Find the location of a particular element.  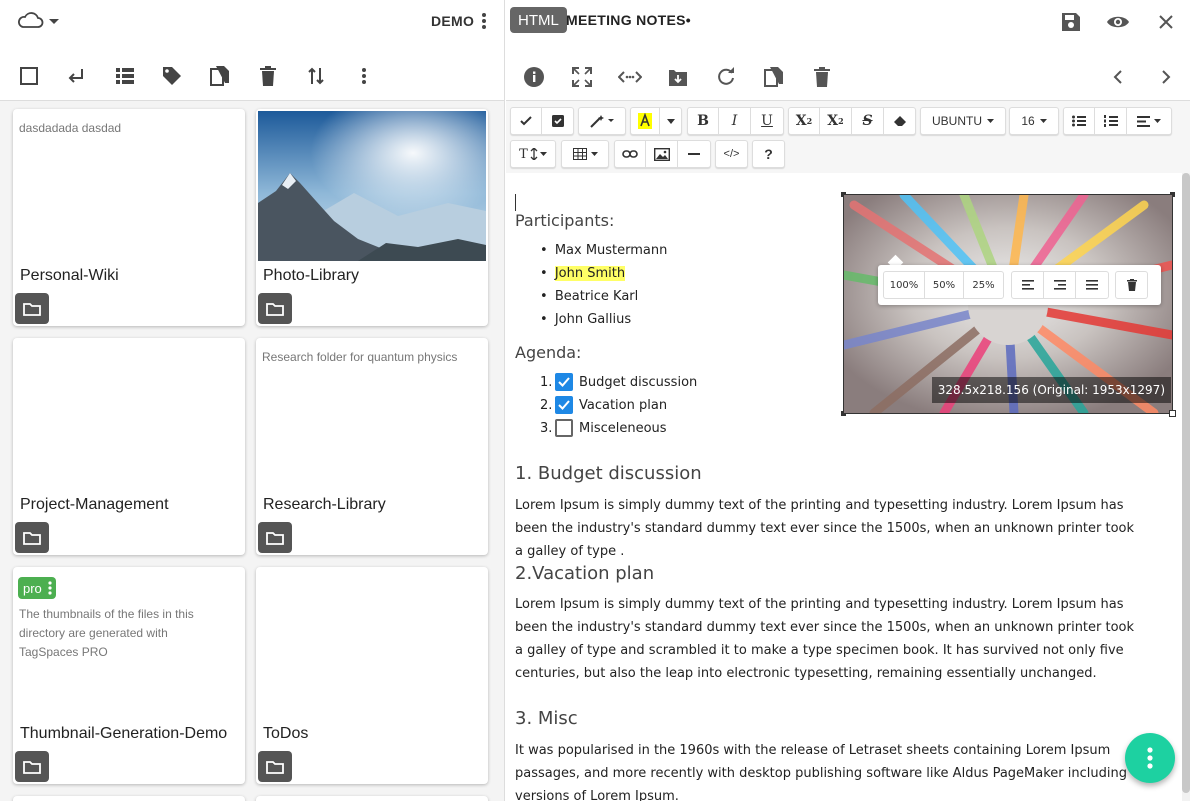

code-view-icon: </> is located at coordinates (731, 154).